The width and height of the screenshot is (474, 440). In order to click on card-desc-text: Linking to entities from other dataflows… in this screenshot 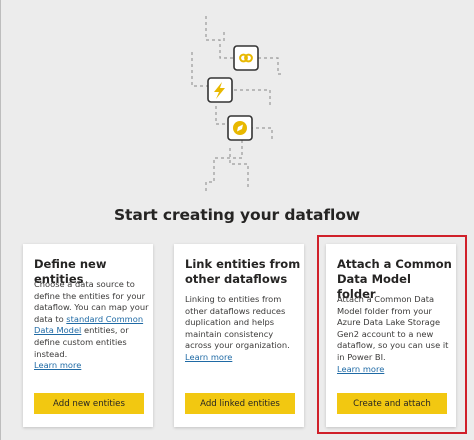, I will do `click(237, 322)`.